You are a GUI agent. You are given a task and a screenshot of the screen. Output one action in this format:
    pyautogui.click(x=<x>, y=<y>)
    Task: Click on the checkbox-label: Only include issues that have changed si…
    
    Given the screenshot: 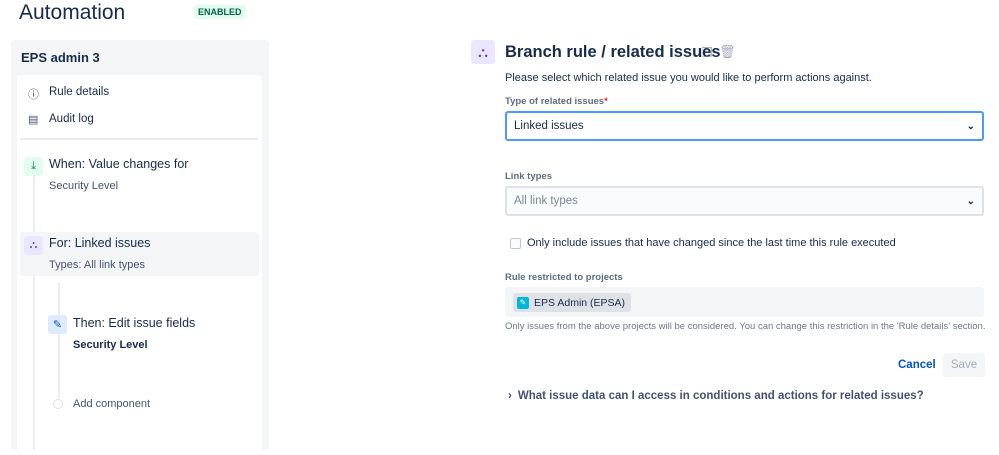 What is the action you would take?
    pyautogui.click(x=711, y=243)
    